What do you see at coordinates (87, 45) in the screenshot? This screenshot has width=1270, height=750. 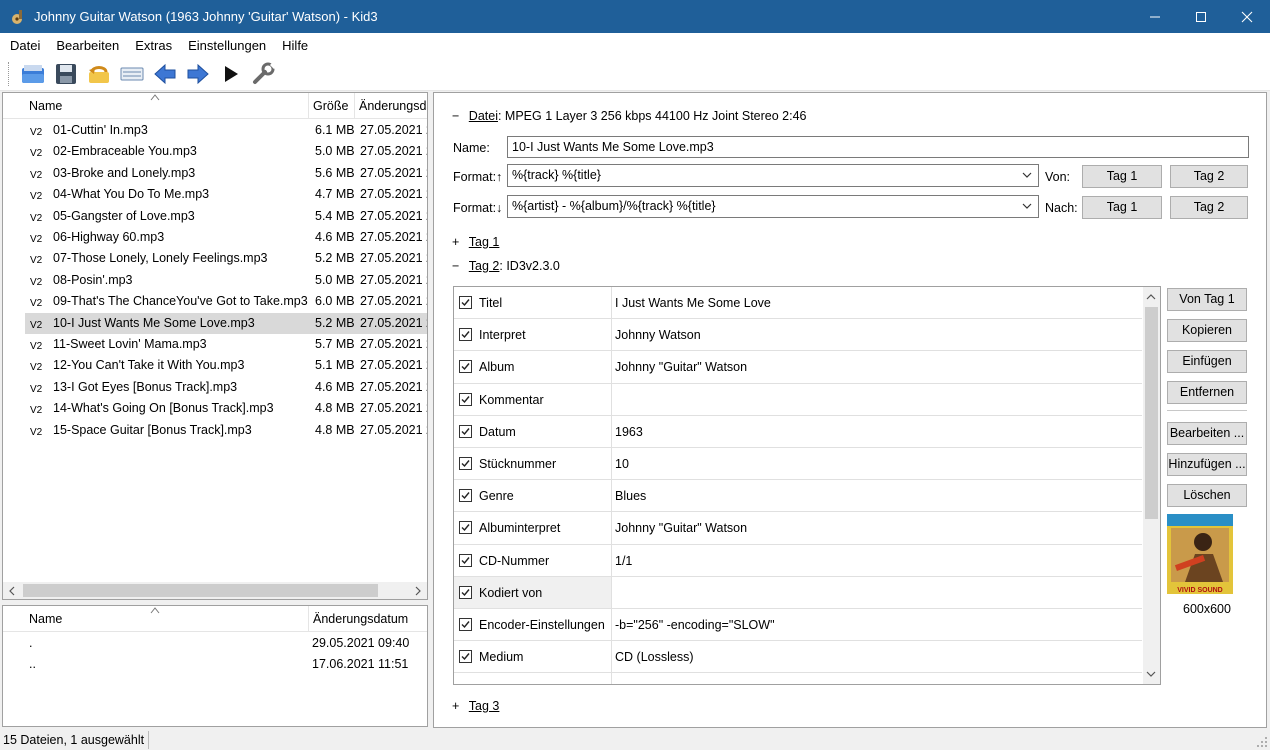 I see `menu-bearbeiten: Bearbeiten` at bounding box center [87, 45].